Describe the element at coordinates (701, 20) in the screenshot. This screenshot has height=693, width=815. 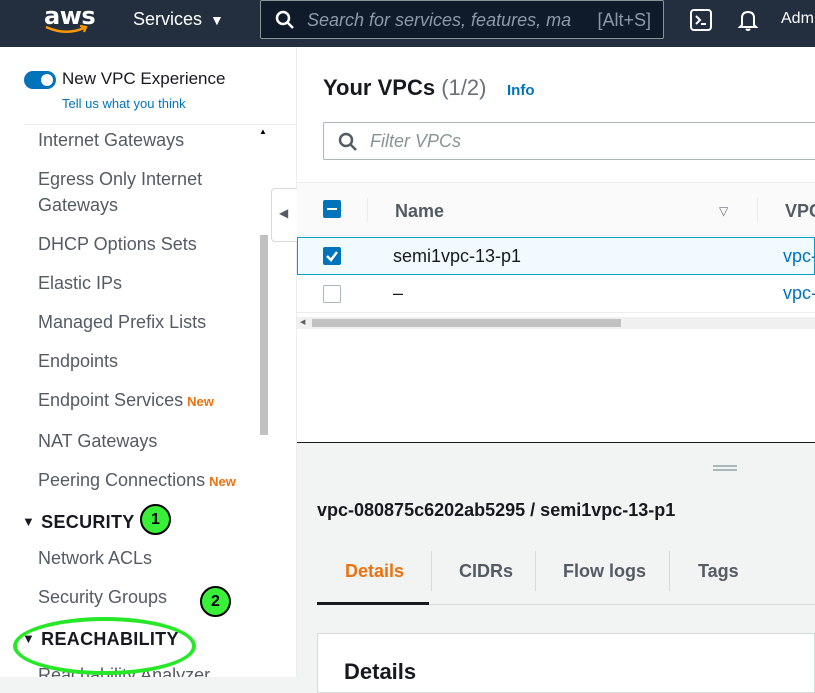
I see `cloudshell-icon` at that location.